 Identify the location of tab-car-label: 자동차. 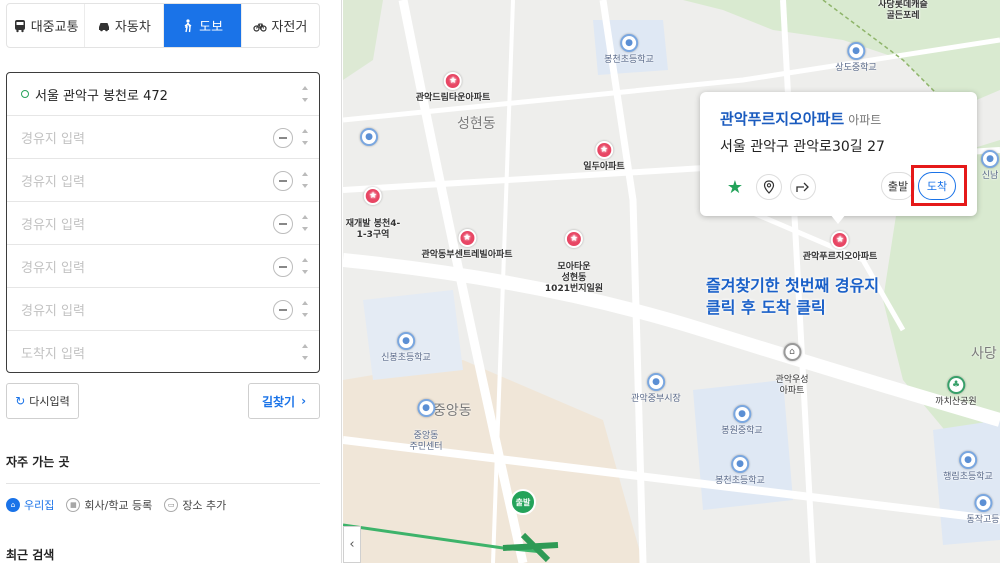
(132, 27).